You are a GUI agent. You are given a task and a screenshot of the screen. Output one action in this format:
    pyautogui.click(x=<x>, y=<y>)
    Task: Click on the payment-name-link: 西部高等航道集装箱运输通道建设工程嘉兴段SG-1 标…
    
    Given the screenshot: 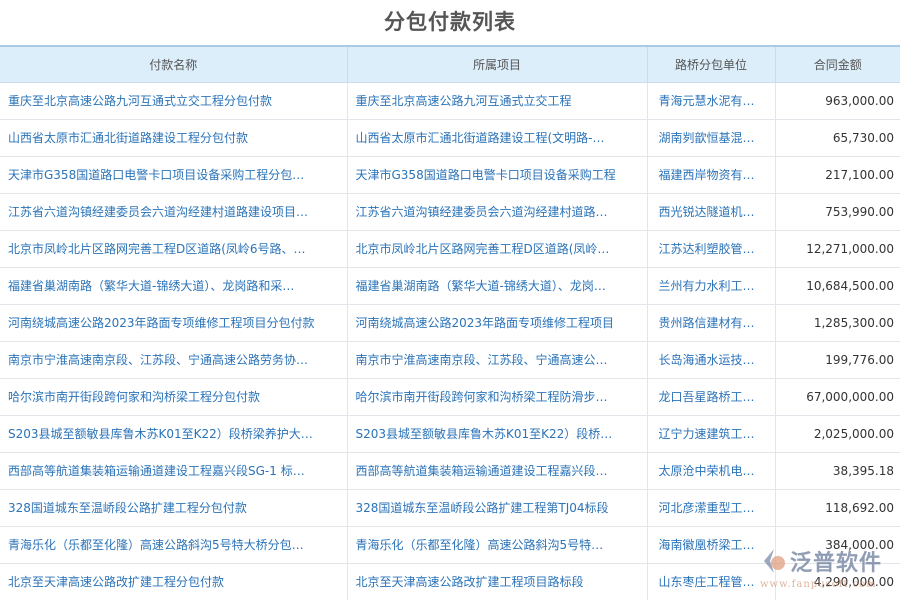 What is the action you would take?
    pyautogui.click(x=174, y=471)
    